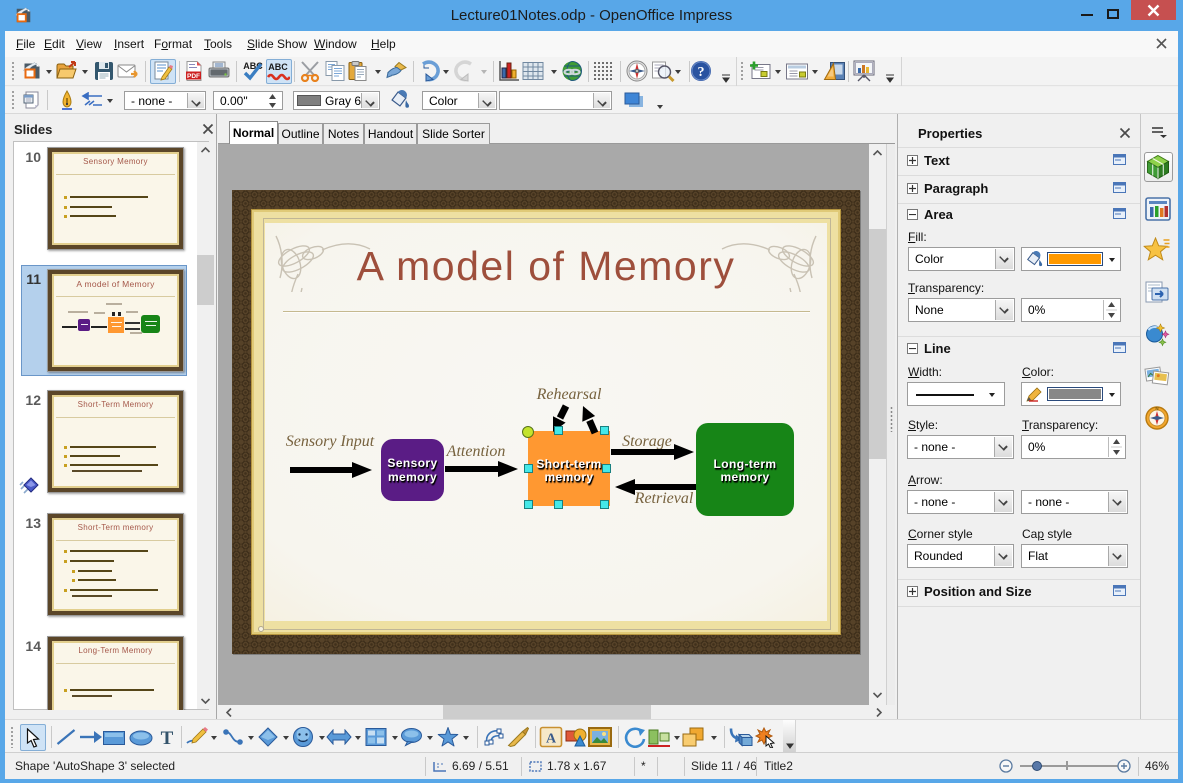 The height and width of the screenshot is (783, 1183). I want to click on svg-text: T, so click(167, 737).